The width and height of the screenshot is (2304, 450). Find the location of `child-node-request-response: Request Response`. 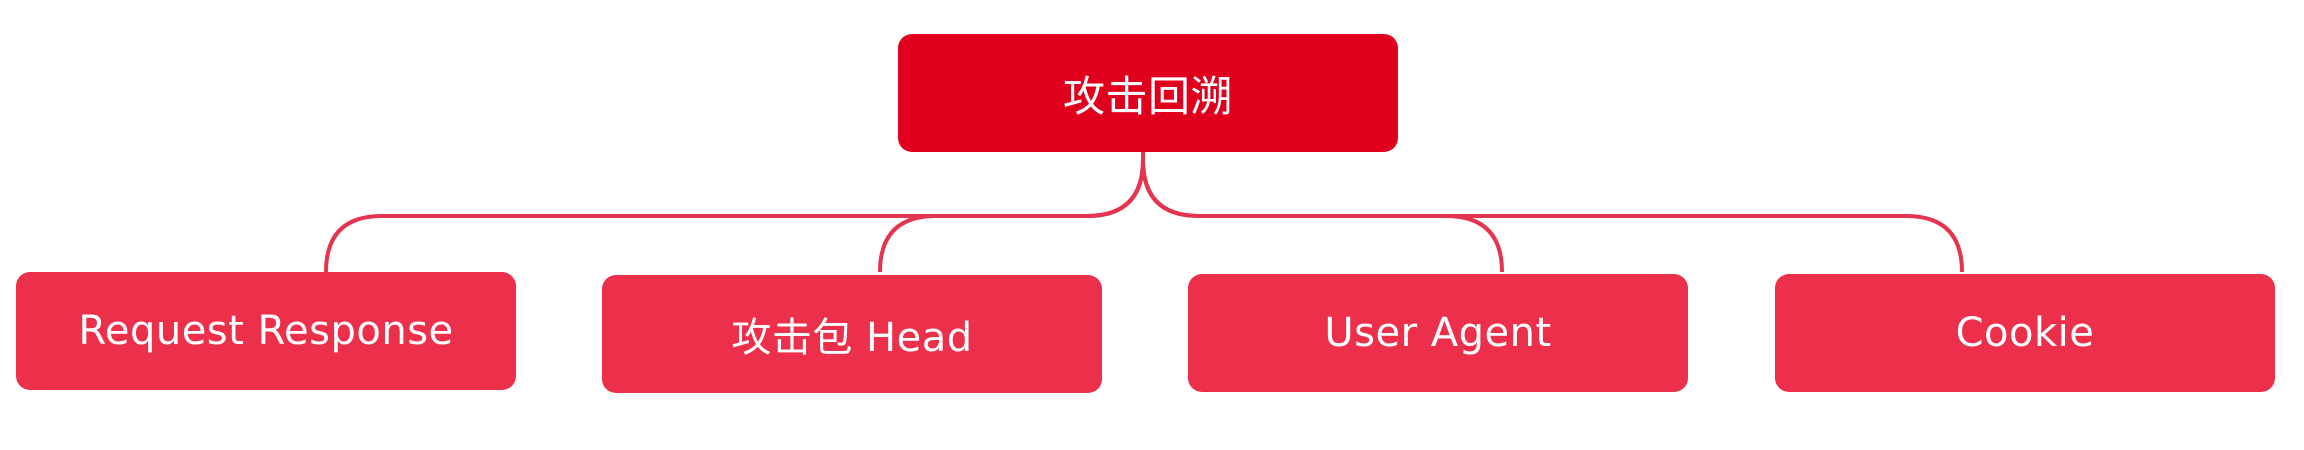

child-node-request-response: Request Response is located at coordinates (266, 331).